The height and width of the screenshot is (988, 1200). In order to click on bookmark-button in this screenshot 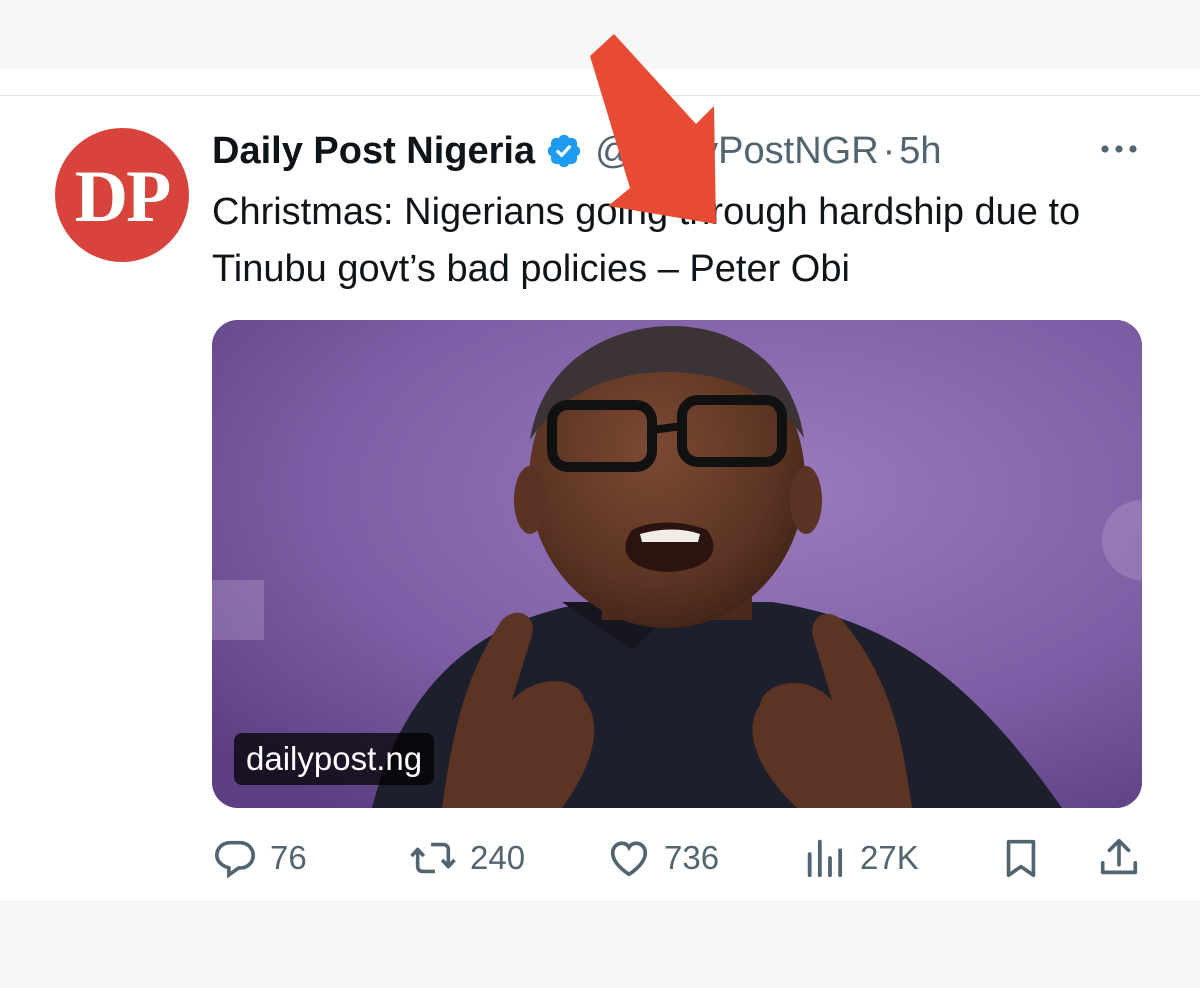, I will do `click(1021, 858)`.